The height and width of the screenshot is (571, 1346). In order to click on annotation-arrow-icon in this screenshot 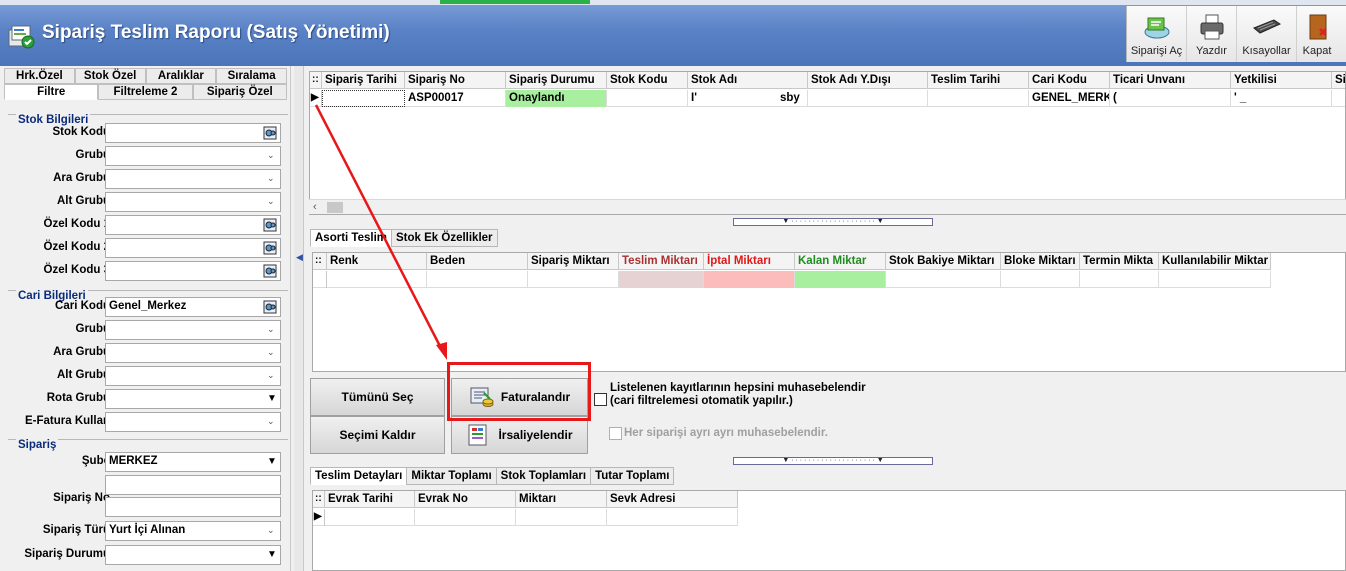, I will do `click(380, 232)`.